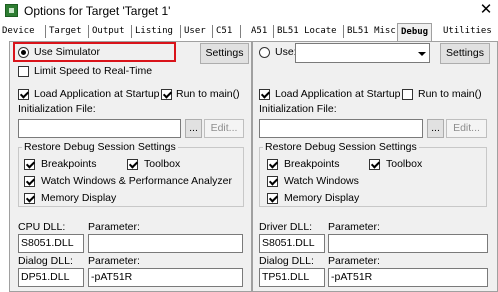 Image resolution: width=498 pixels, height=292 pixels. What do you see at coordinates (286, 52) in the screenshot?
I see `use-driver-label: Use:` at bounding box center [286, 52].